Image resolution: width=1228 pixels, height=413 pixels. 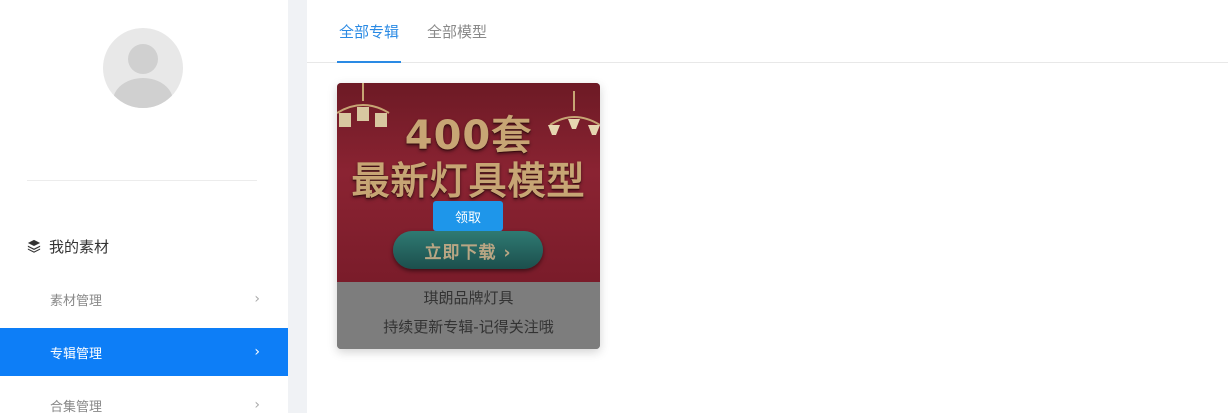 What do you see at coordinates (143, 59) in the screenshot?
I see `avatar-head` at bounding box center [143, 59].